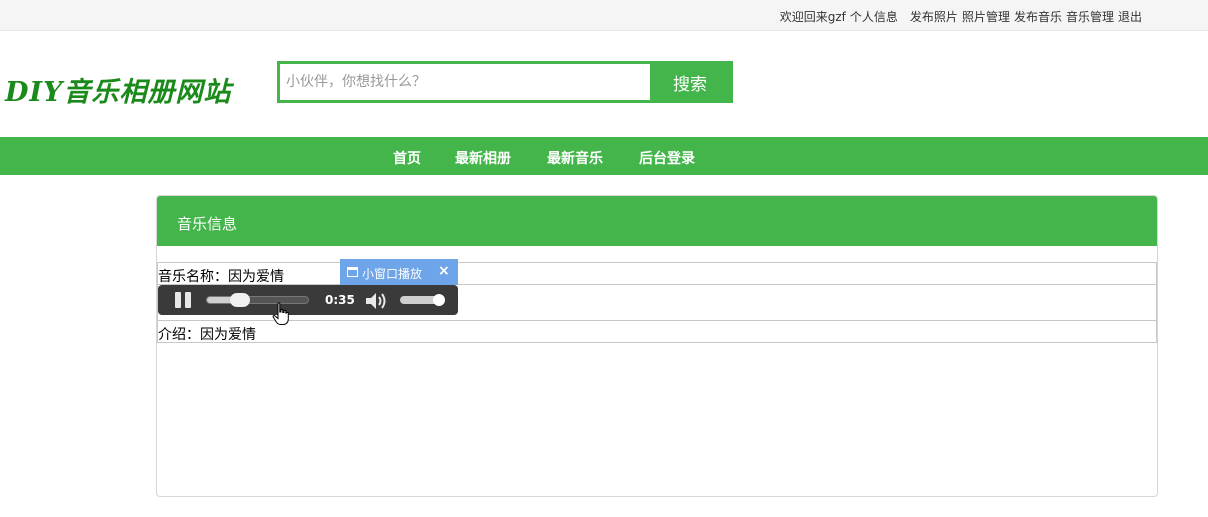 This screenshot has height=517, width=1208. I want to click on site-logo: DIY音乐相册网站, so click(118, 89).